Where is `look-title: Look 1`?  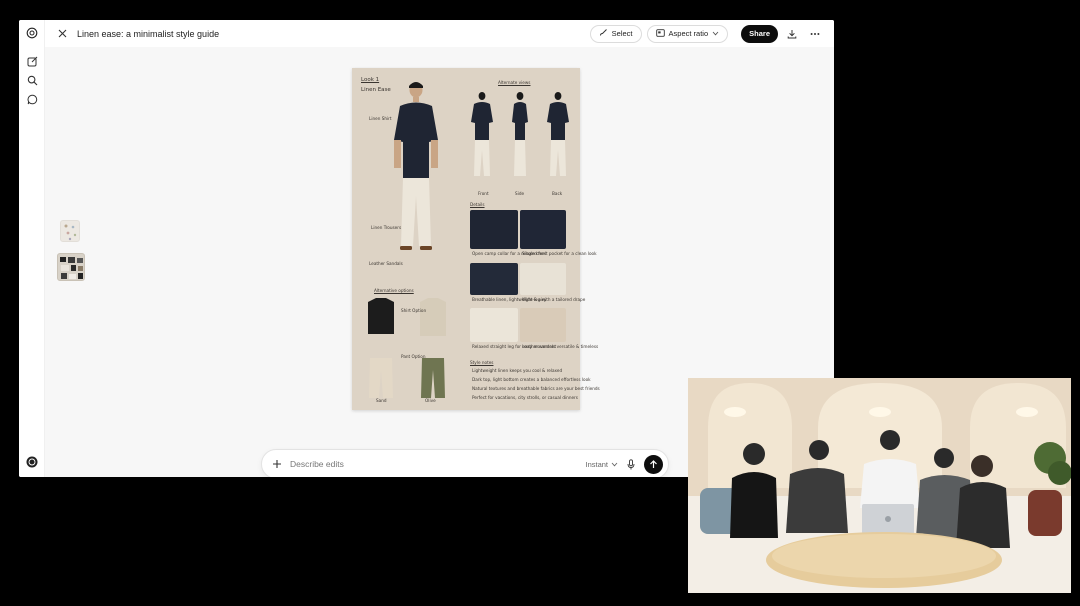 look-title: Look 1 is located at coordinates (370, 80).